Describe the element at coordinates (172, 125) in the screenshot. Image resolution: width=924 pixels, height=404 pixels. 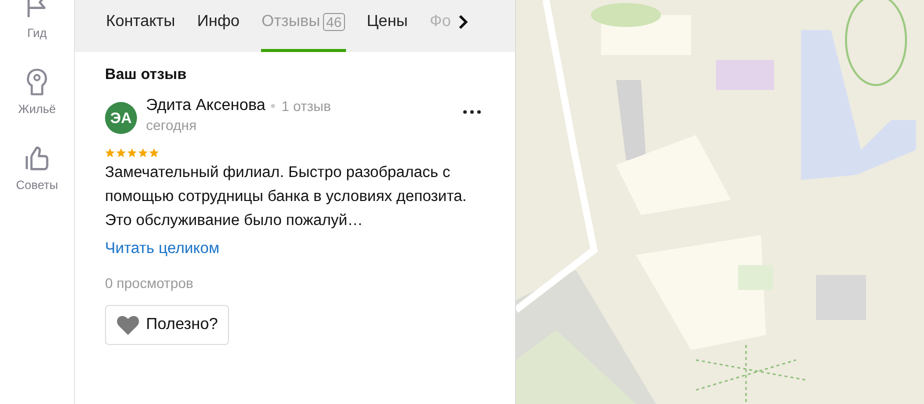
I see `review-date: сегодня` at that location.